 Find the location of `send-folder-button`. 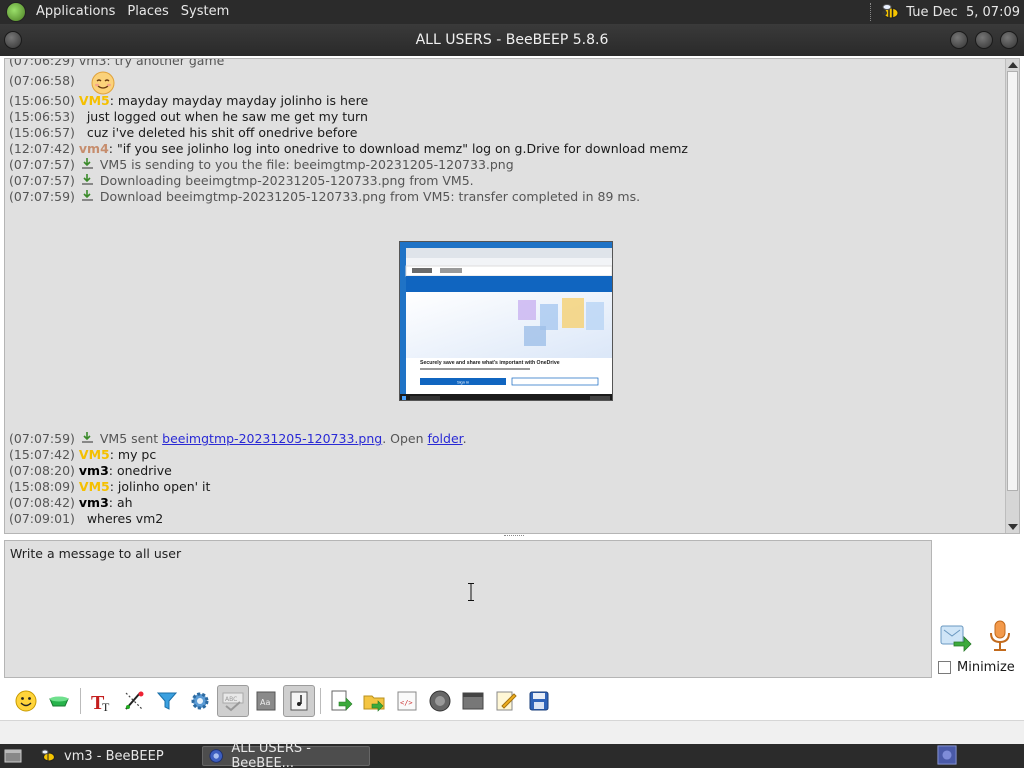

send-folder-button is located at coordinates (374, 701).